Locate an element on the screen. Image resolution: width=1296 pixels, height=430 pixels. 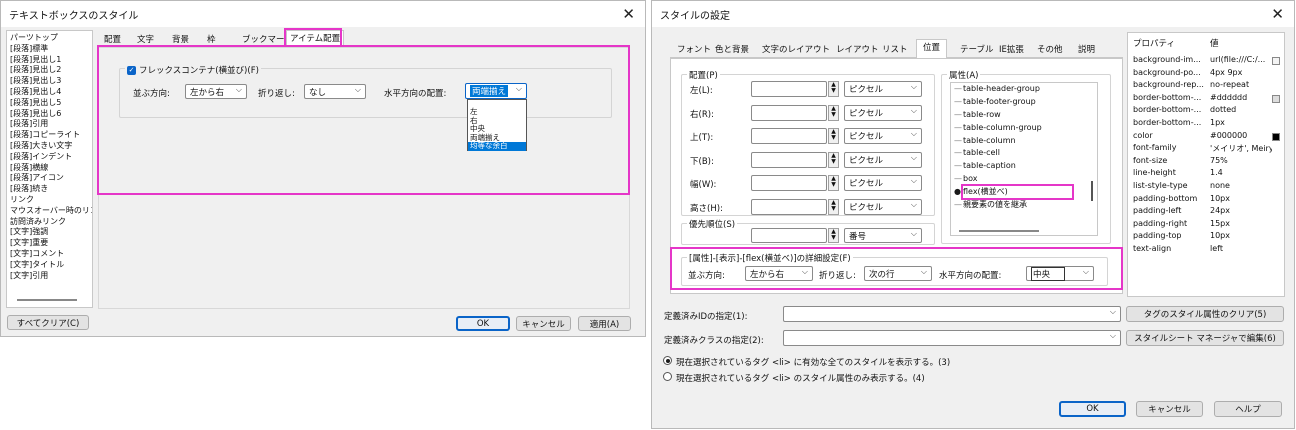
style-list-item: パーツトップ is located at coordinates (49, 38).